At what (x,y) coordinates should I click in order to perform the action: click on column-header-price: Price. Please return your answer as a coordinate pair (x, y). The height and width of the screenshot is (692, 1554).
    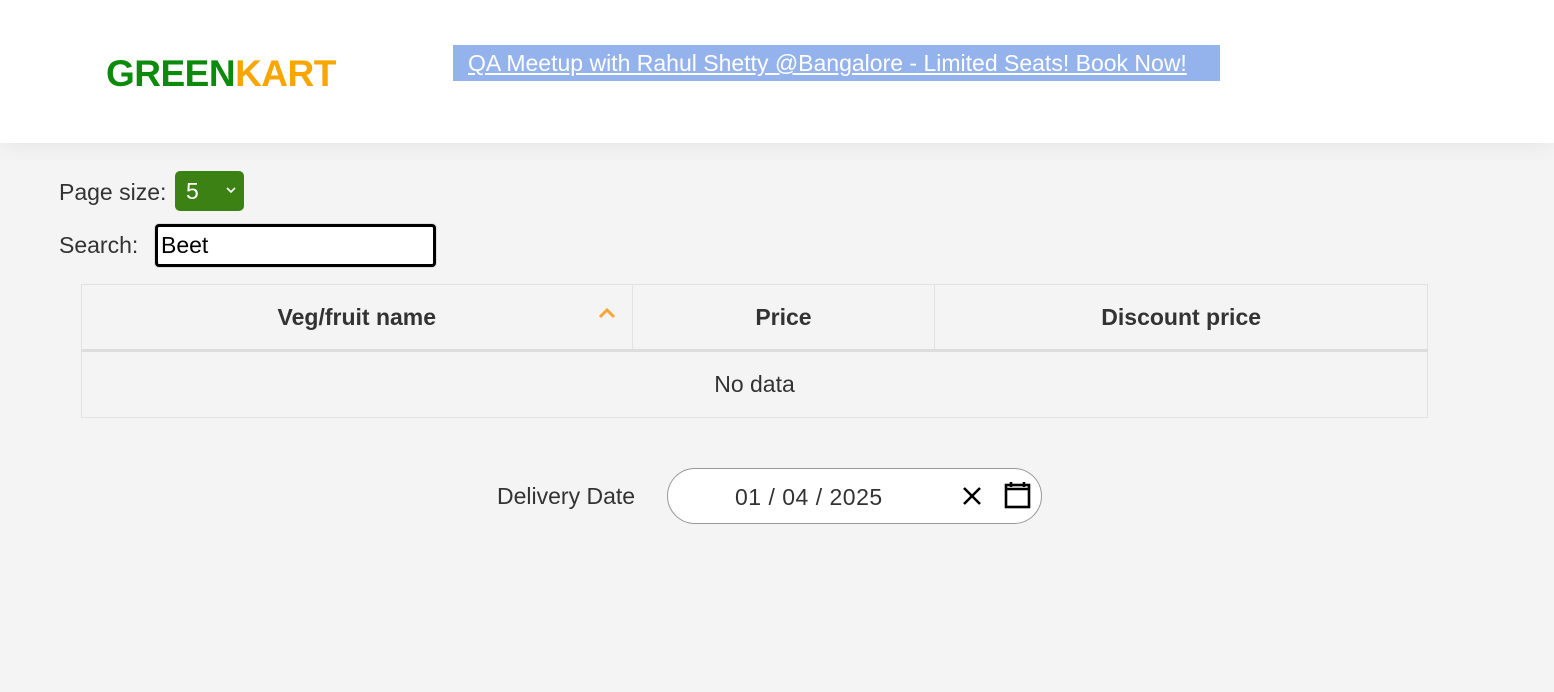
    Looking at the image, I should click on (783, 318).